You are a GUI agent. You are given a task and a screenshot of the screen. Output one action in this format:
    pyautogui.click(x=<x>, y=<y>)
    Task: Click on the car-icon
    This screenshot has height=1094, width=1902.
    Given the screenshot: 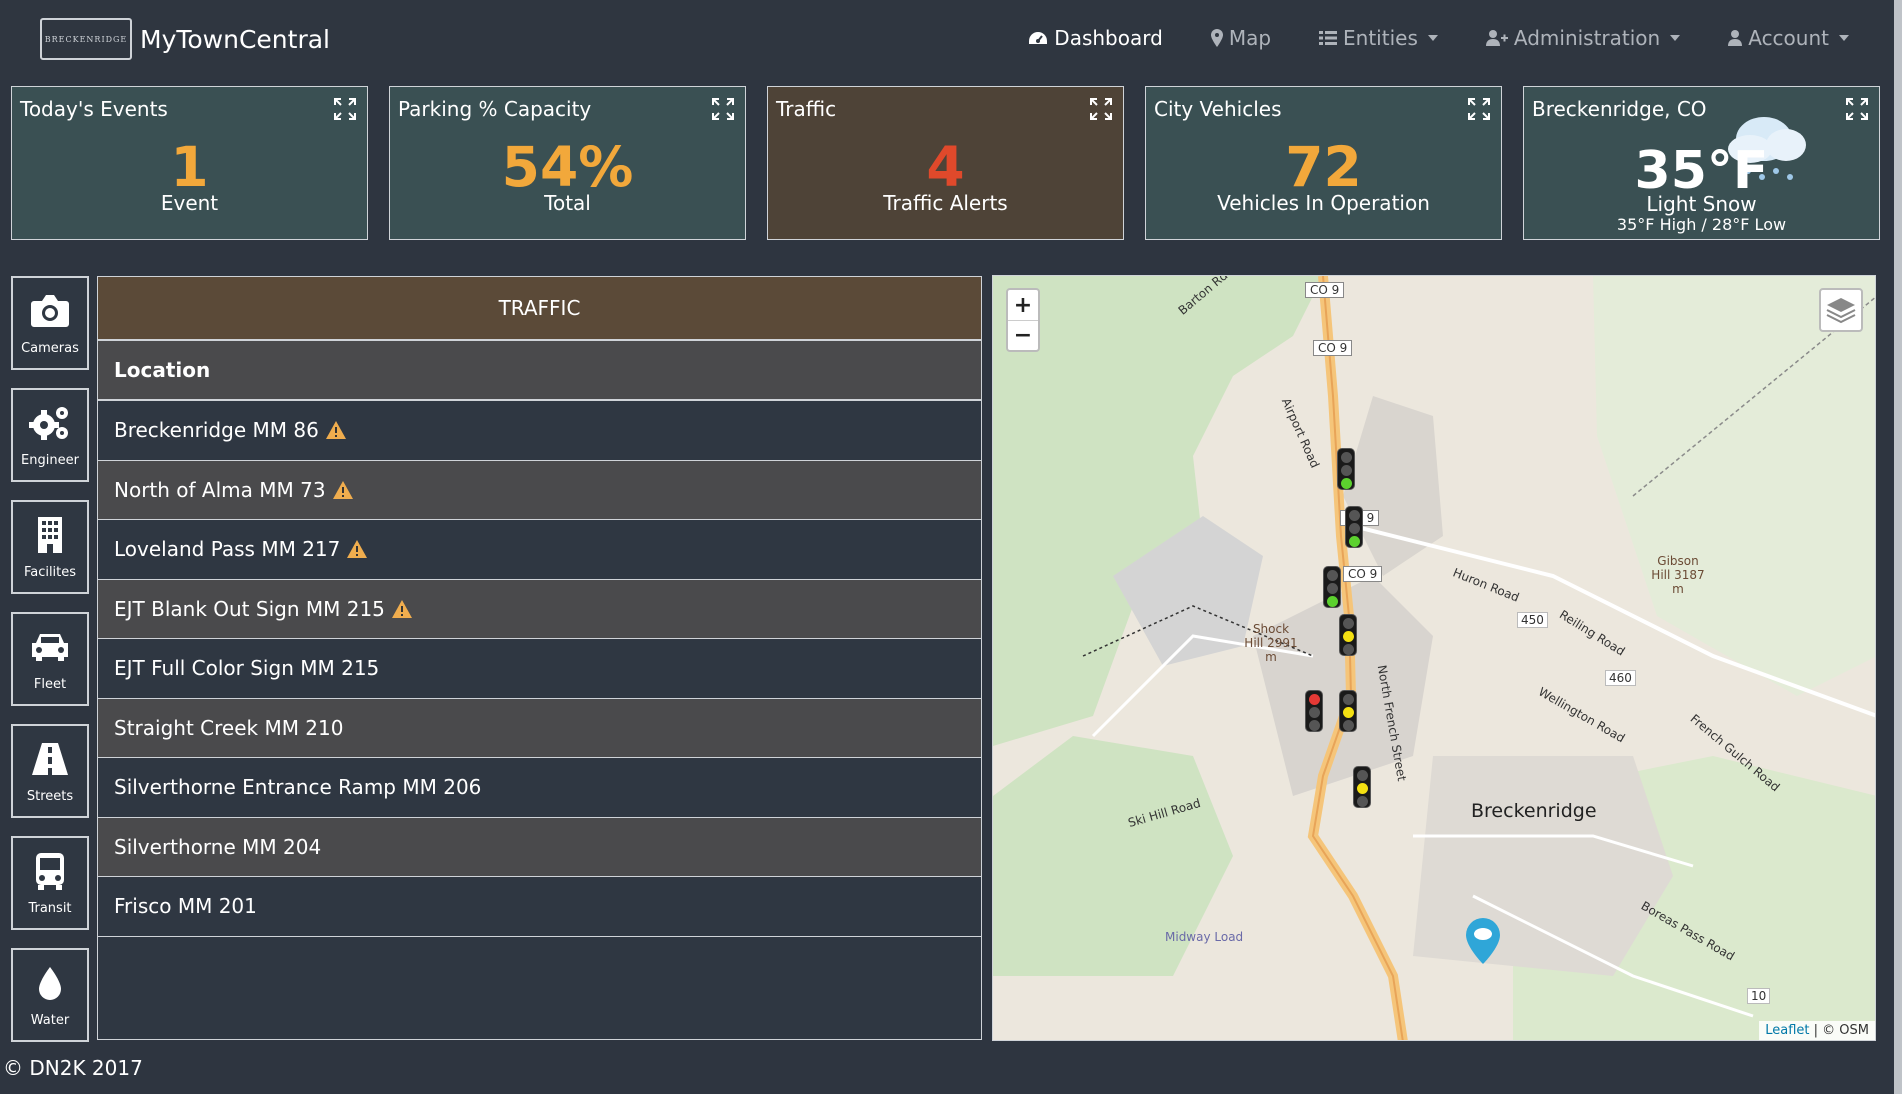 What is the action you would take?
    pyautogui.click(x=50, y=647)
    